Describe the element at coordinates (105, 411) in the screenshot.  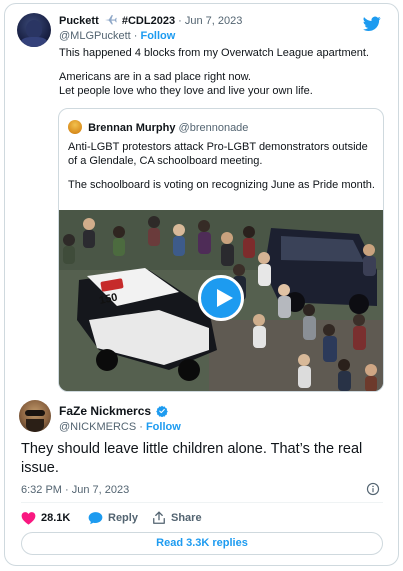
I see `reply-author-name: FaZe Nickmercs` at that location.